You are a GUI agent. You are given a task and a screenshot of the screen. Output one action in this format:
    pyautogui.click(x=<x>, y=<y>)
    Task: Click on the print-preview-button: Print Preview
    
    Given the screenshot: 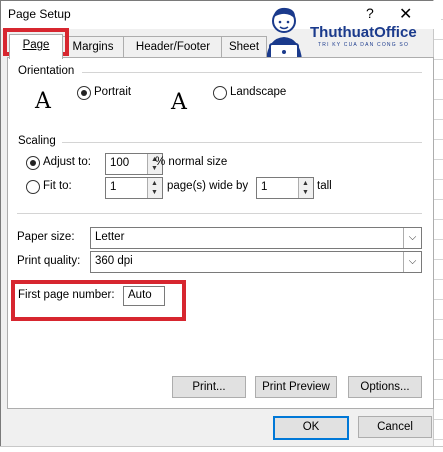 What is the action you would take?
    pyautogui.click(x=296, y=387)
    